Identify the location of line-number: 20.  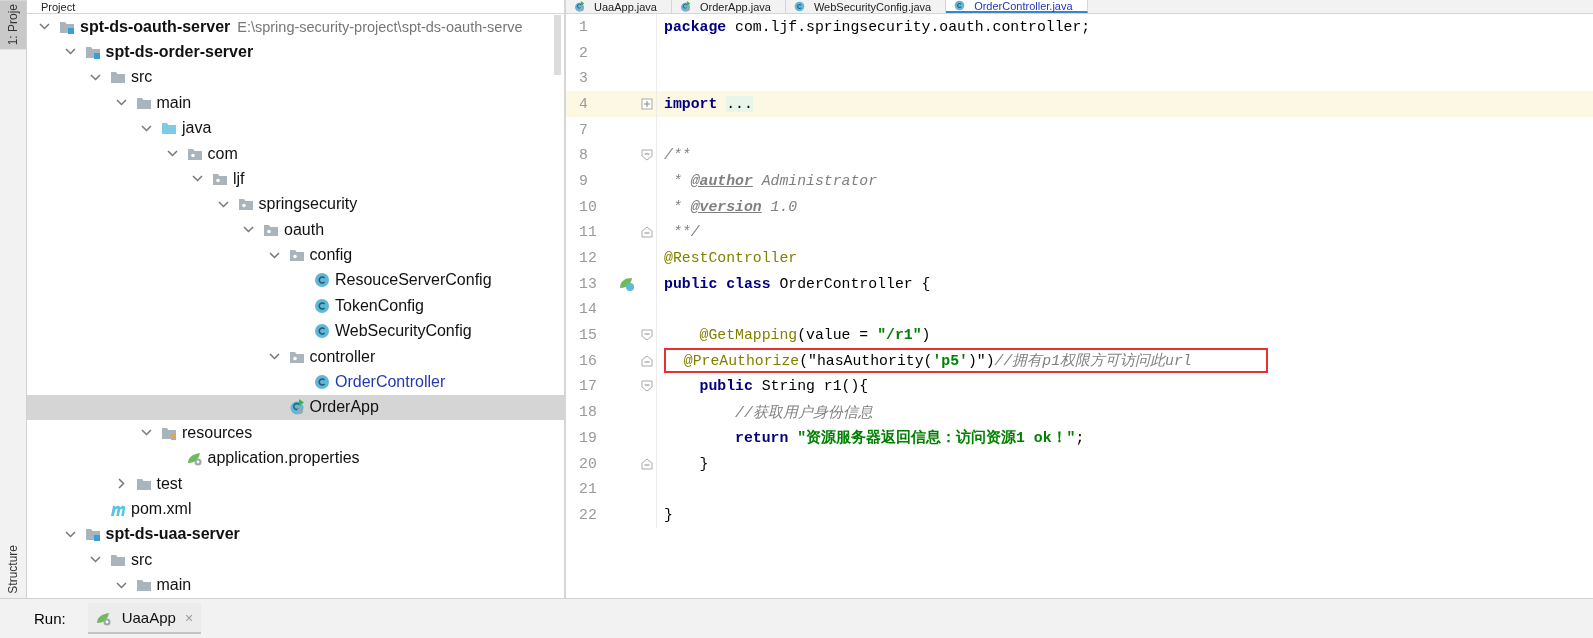
(588, 463).